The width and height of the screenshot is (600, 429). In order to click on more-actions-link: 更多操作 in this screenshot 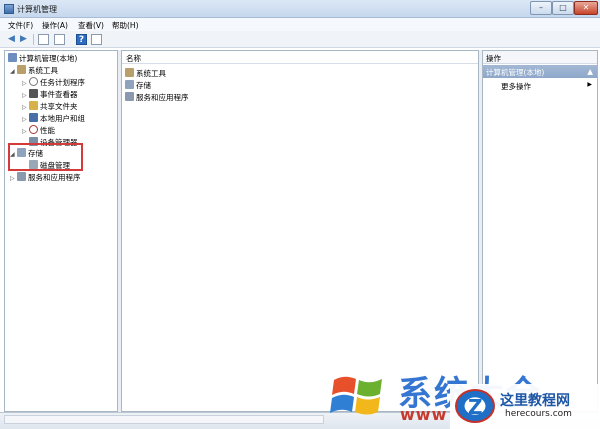, I will do `click(516, 86)`.